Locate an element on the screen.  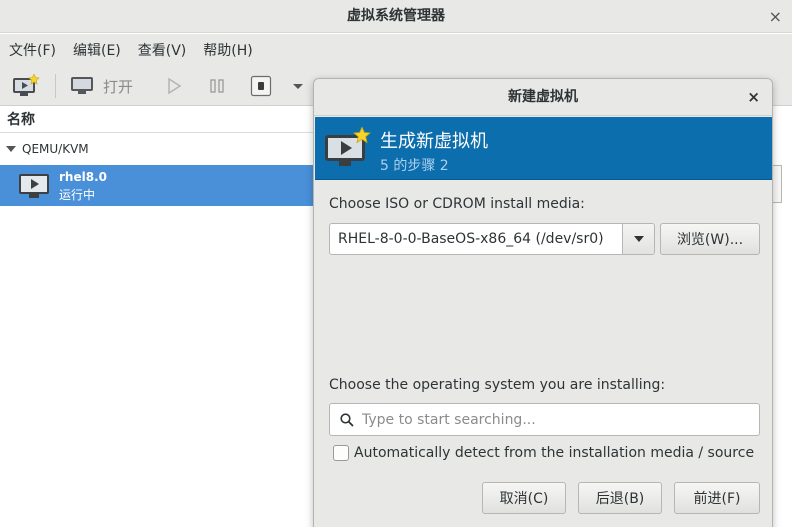
pause-button is located at coordinates (217, 86).